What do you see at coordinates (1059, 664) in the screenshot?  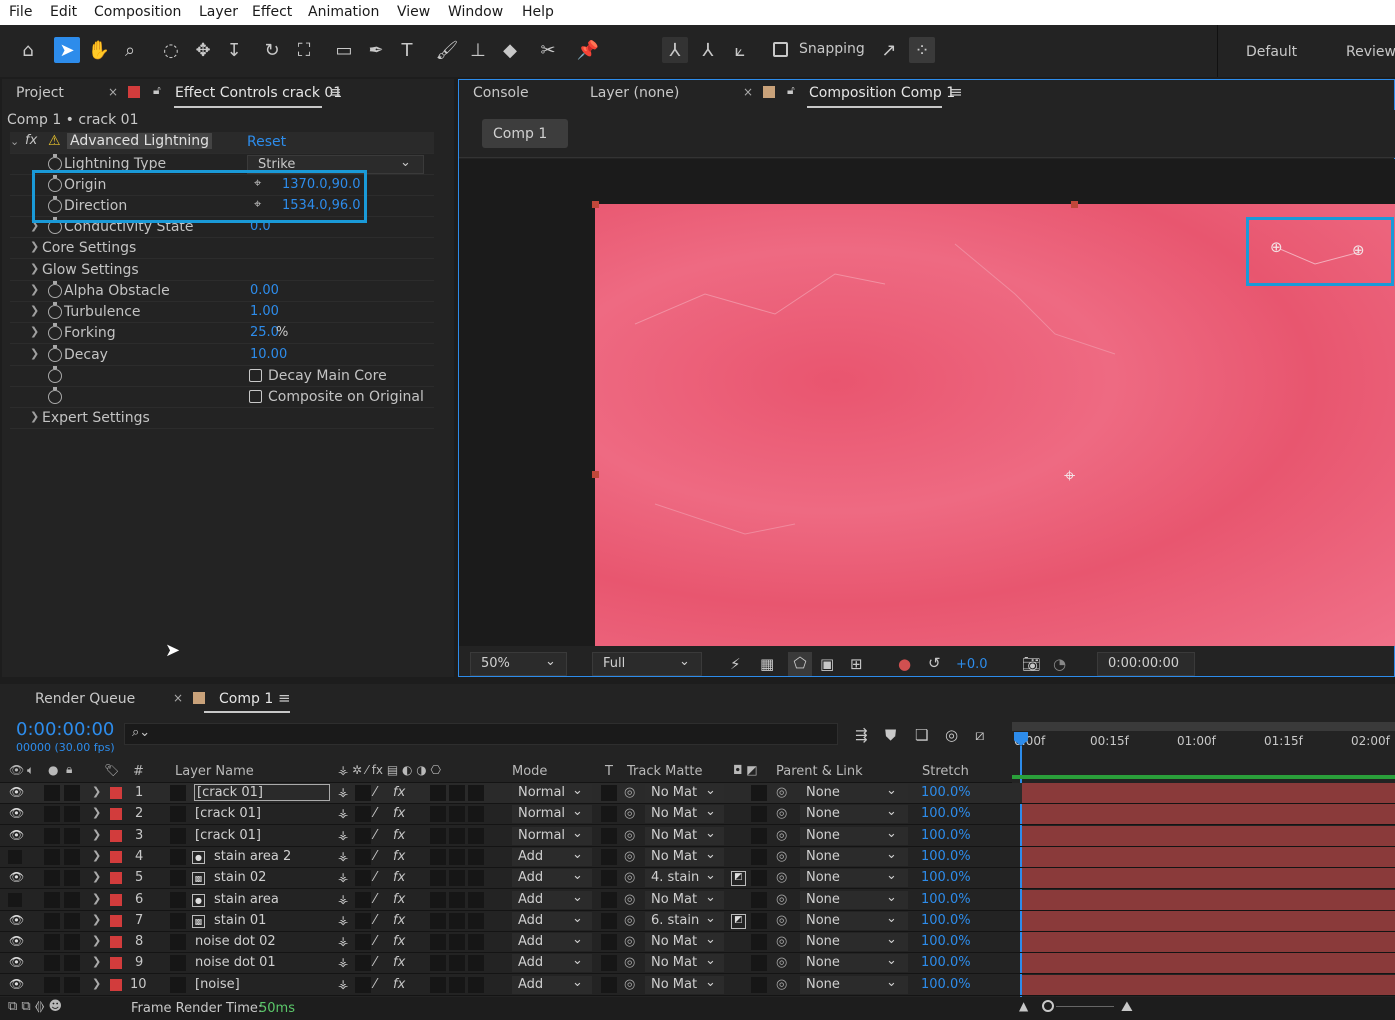 I see `show-snapshot-icon: ◔` at bounding box center [1059, 664].